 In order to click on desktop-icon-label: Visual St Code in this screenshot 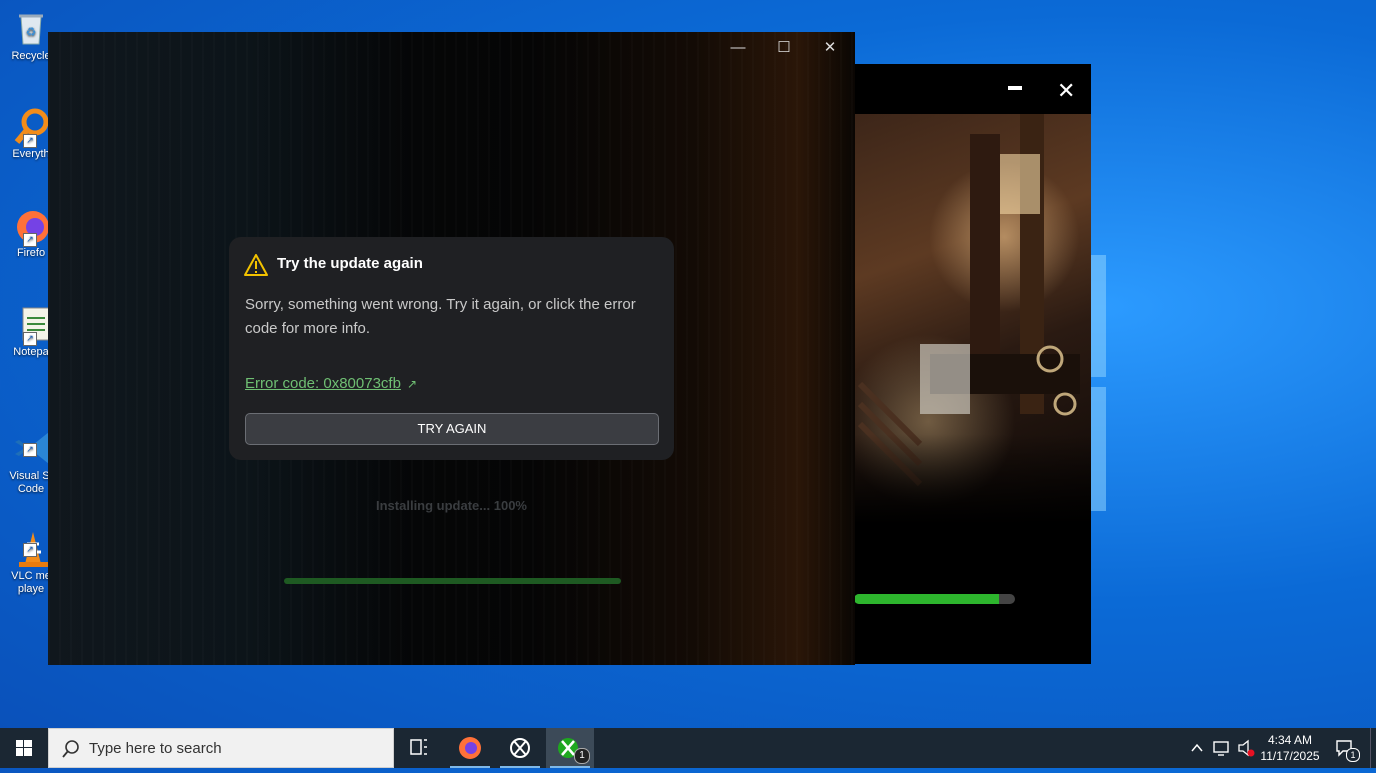, I will do `click(30, 482)`.